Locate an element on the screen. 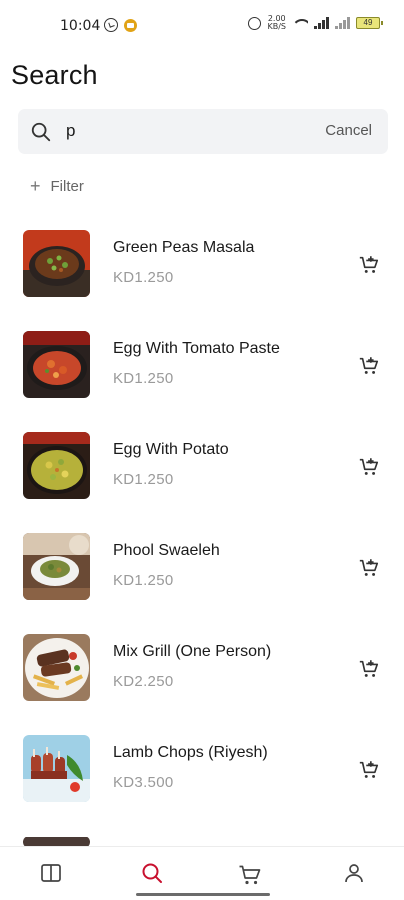 The width and height of the screenshot is (404, 900). signal-icon is located at coordinates (321, 23).